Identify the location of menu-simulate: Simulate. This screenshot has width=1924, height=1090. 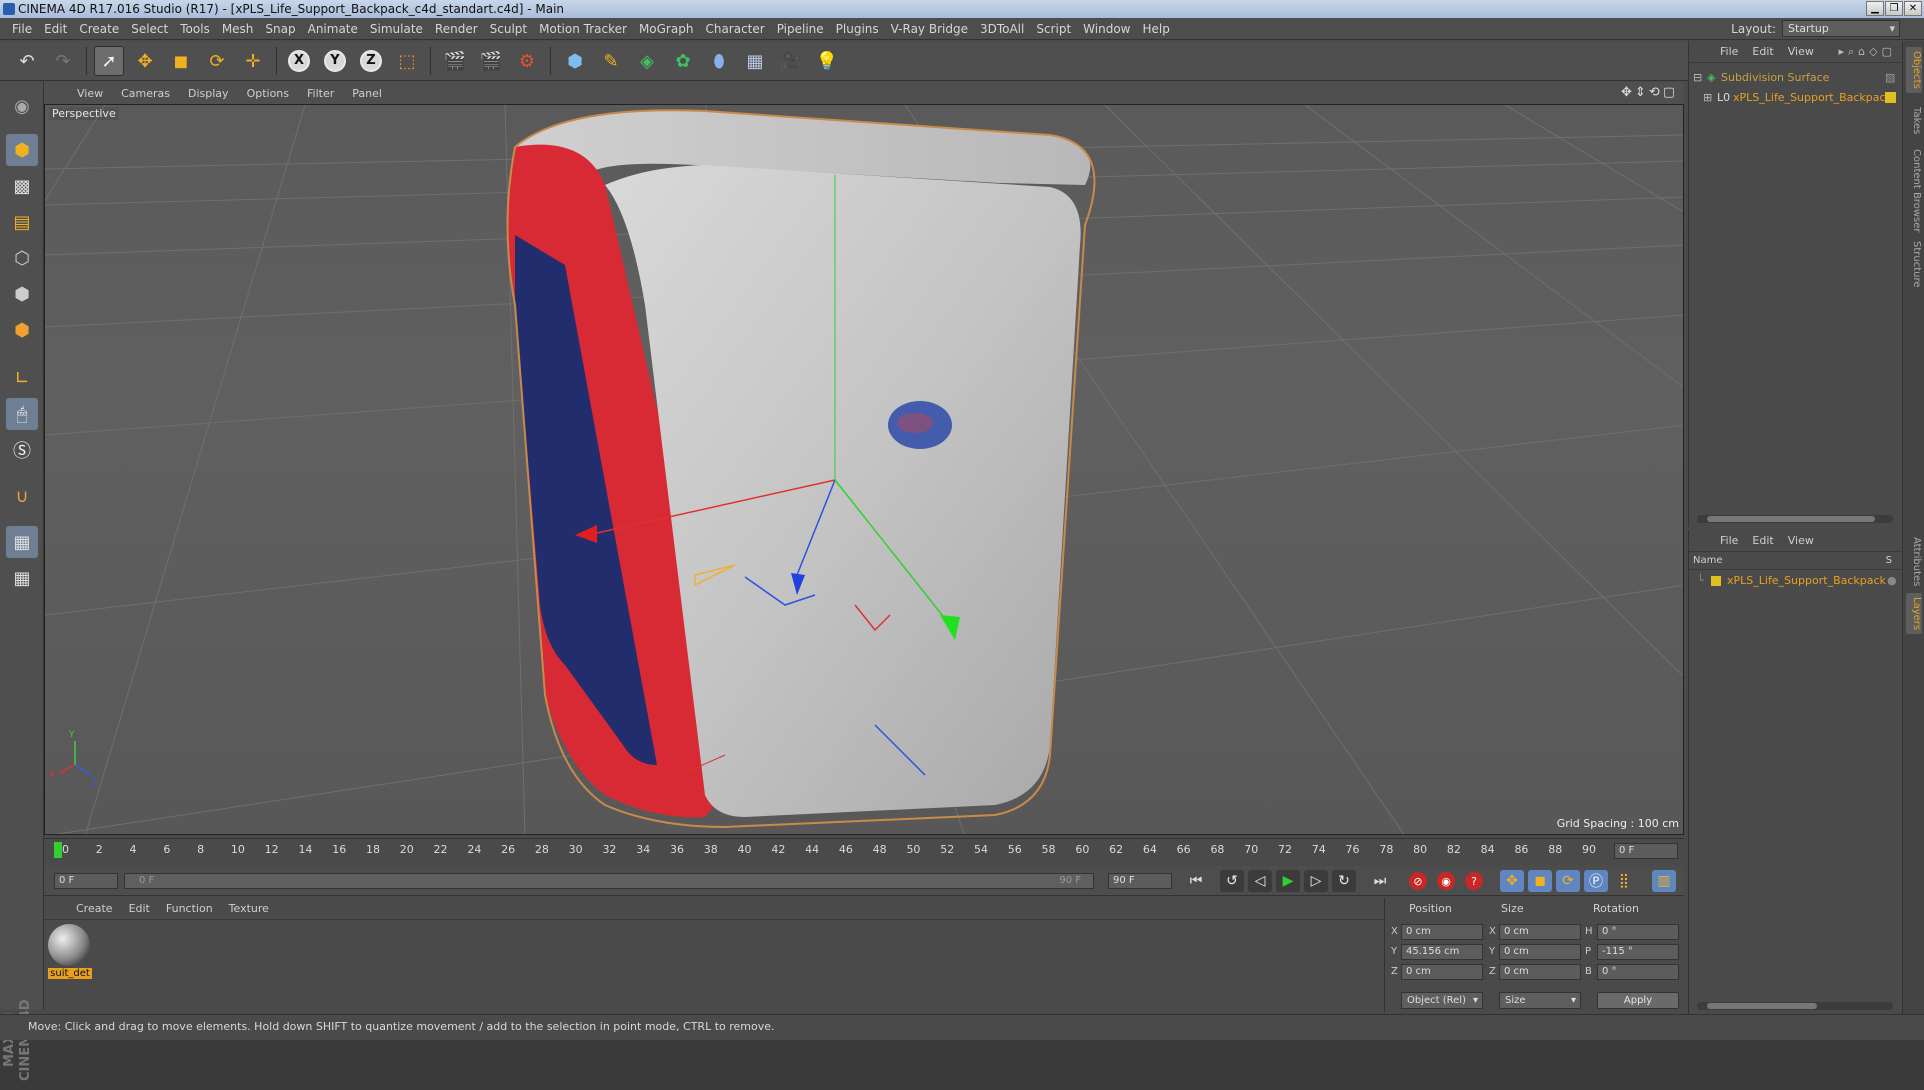
(396, 29).